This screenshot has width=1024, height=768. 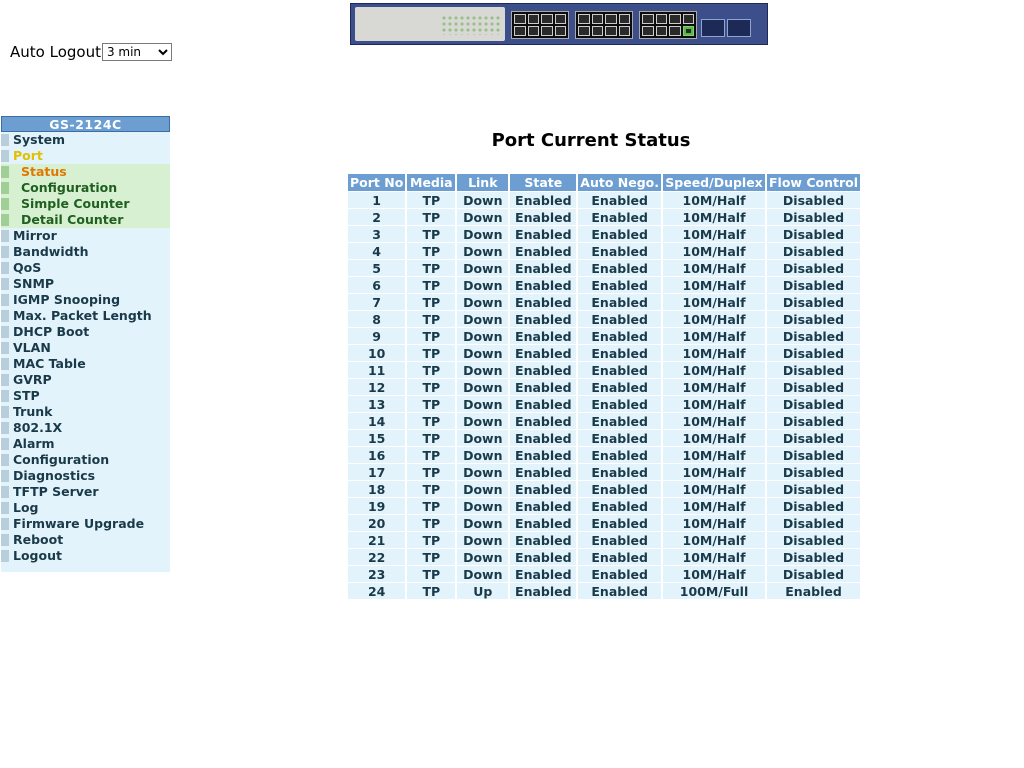 I want to click on table-row: 13 TP Down Enabled Enabled 10M/Half Disabled, so click(x=604, y=404).